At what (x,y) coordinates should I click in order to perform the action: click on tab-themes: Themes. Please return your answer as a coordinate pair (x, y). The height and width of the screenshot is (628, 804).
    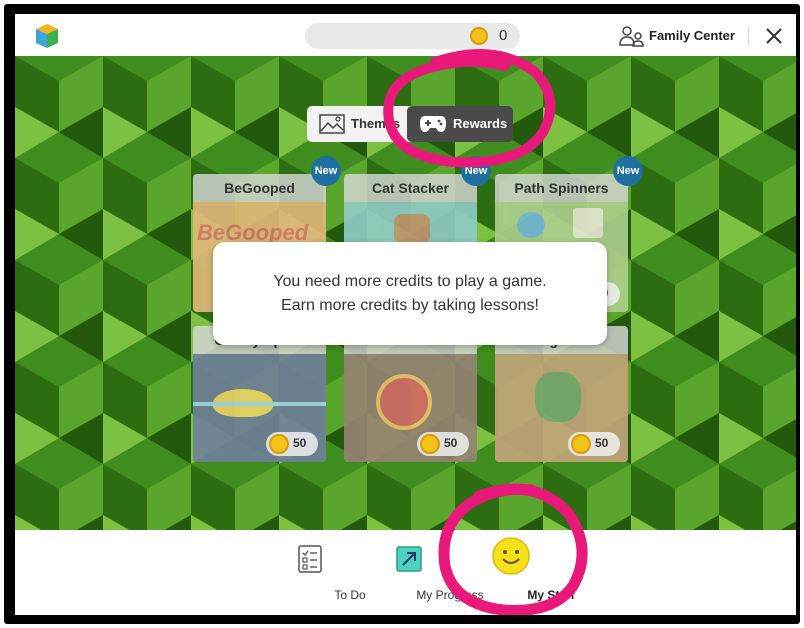
    Looking at the image, I should click on (362, 124).